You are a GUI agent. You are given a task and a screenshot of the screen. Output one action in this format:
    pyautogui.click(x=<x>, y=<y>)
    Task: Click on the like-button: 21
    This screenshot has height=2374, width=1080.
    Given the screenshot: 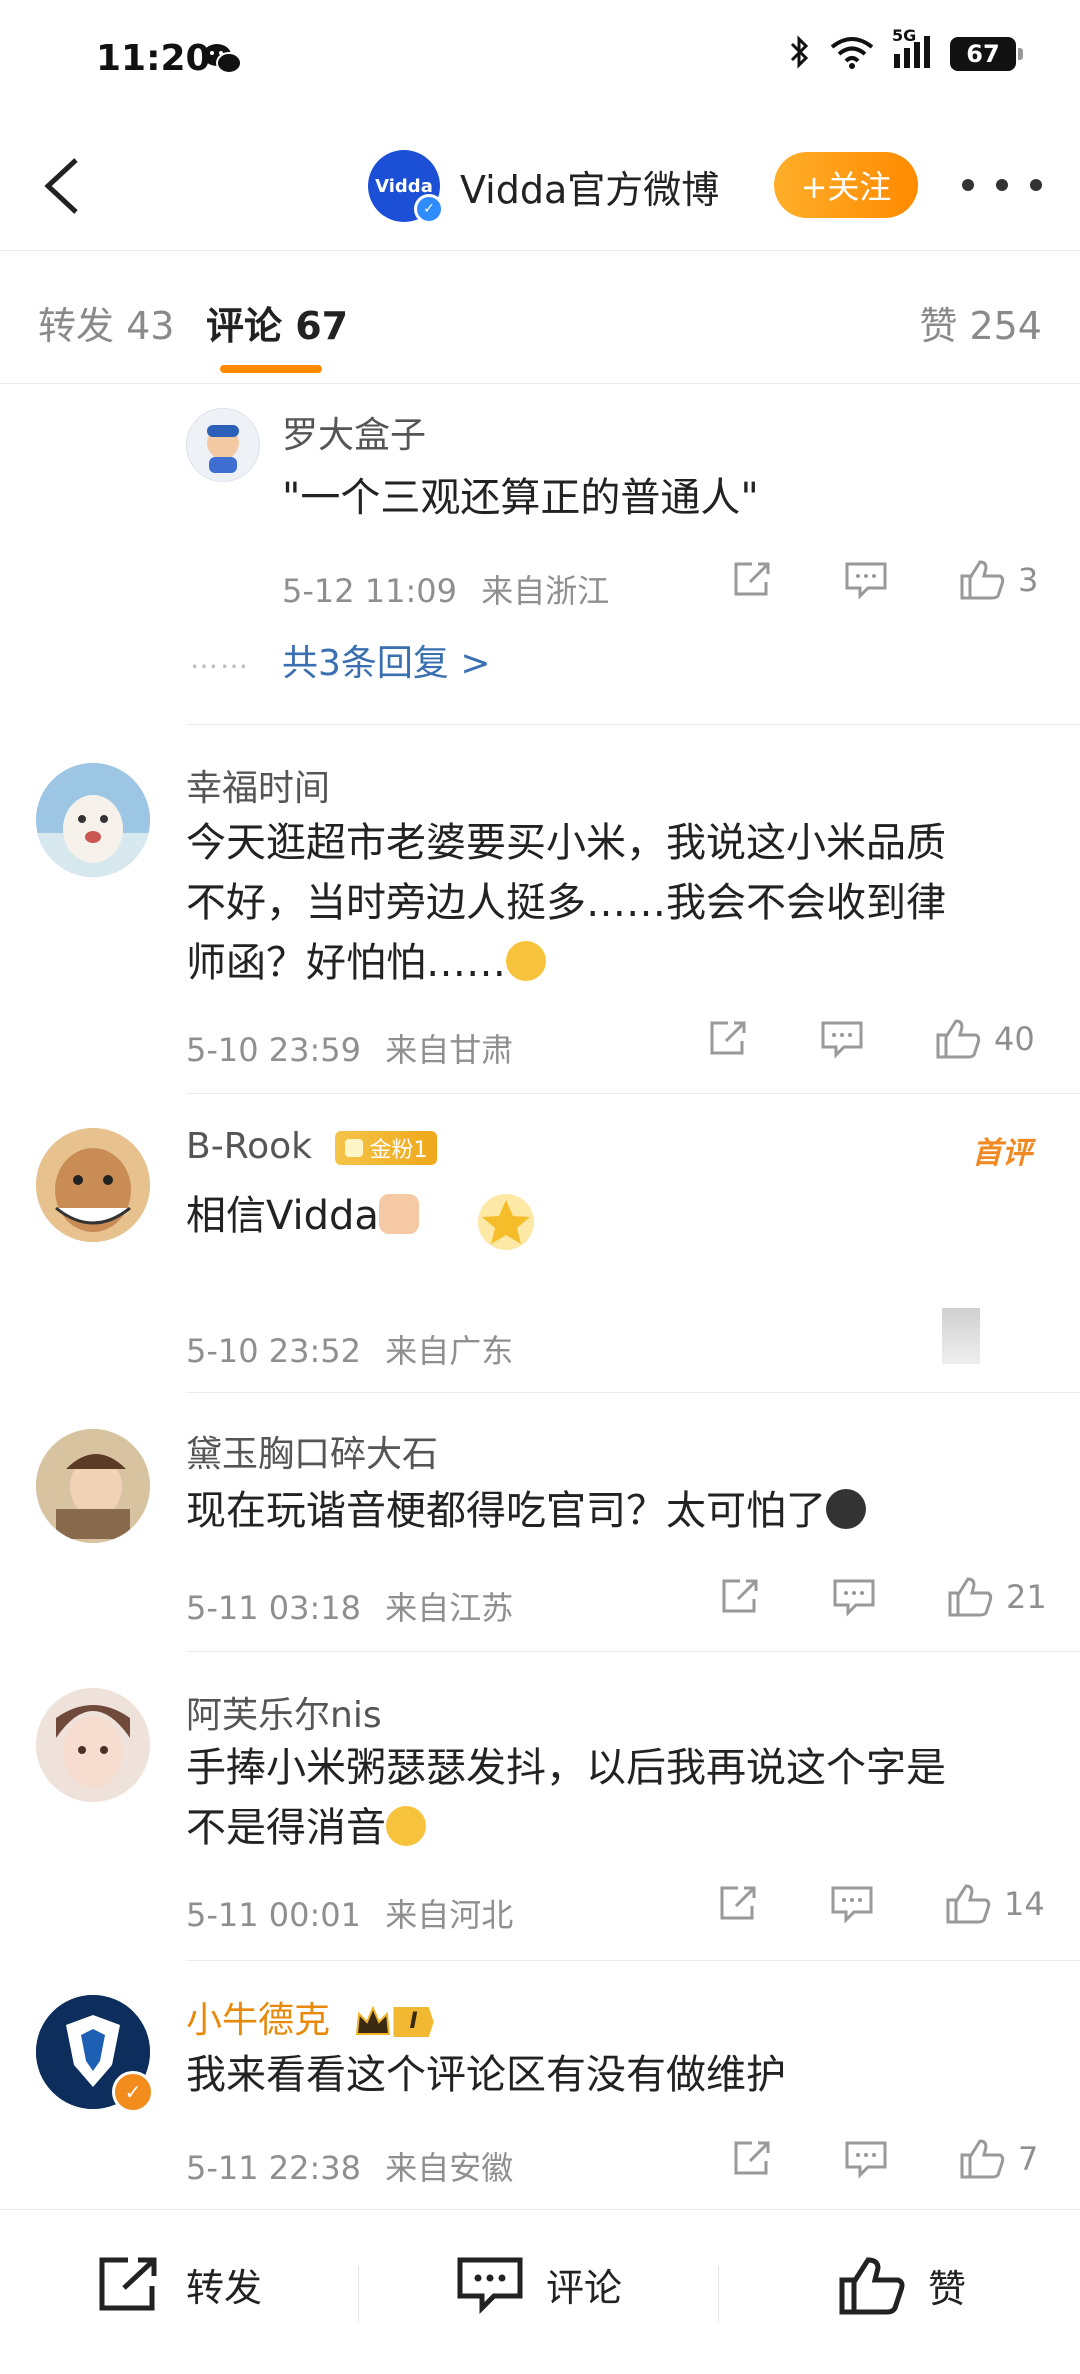 What is the action you would take?
    pyautogui.click(x=996, y=1597)
    